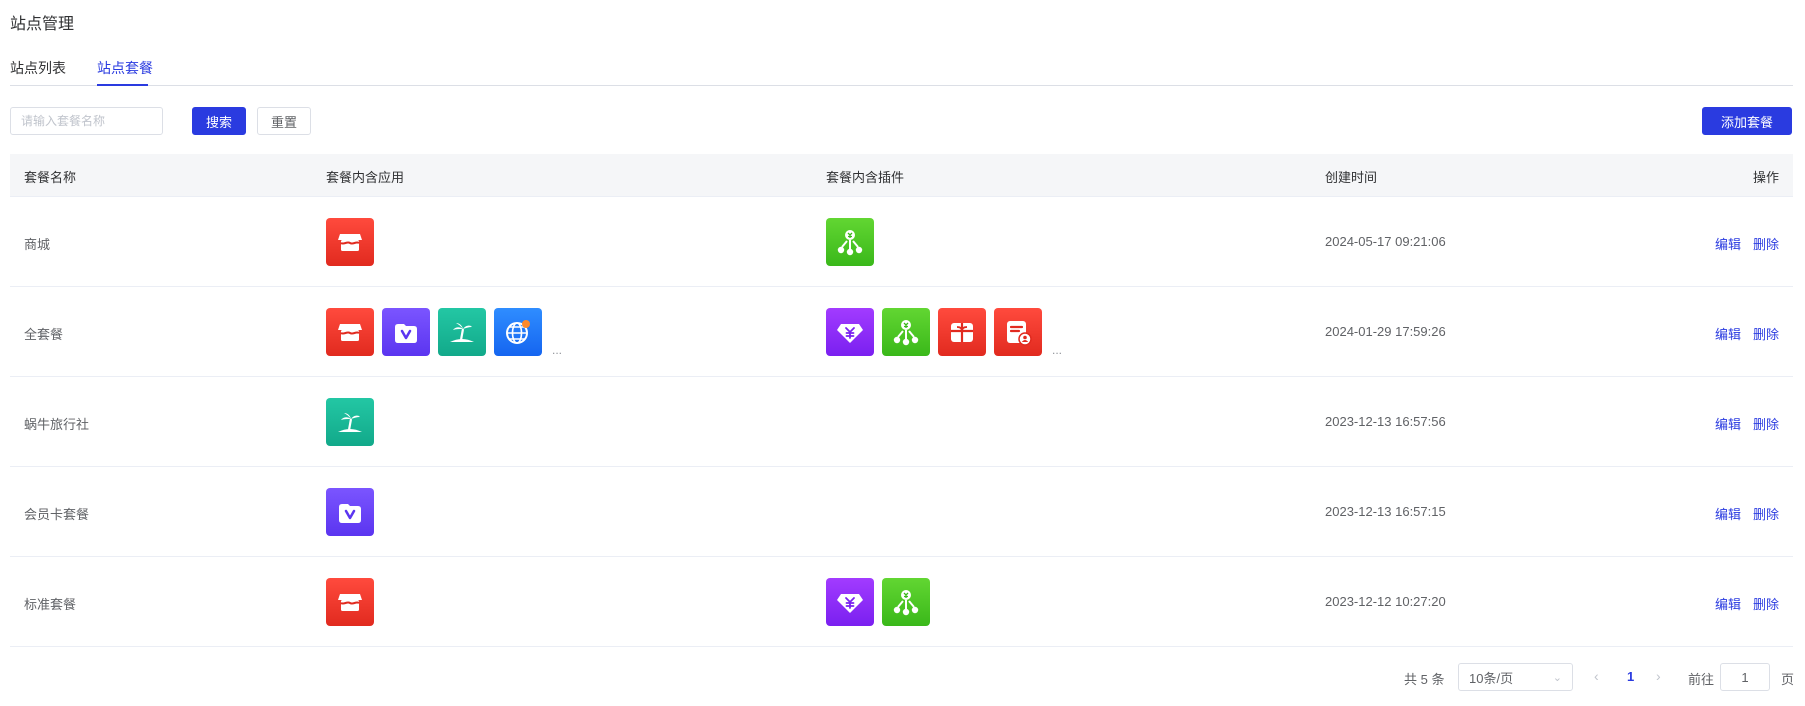  What do you see at coordinates (901, 242) in the screenshot?
I see `table-row: 商城 2024-05-17 09:21:06 编辑 删除` at bounding box center [901, 242].